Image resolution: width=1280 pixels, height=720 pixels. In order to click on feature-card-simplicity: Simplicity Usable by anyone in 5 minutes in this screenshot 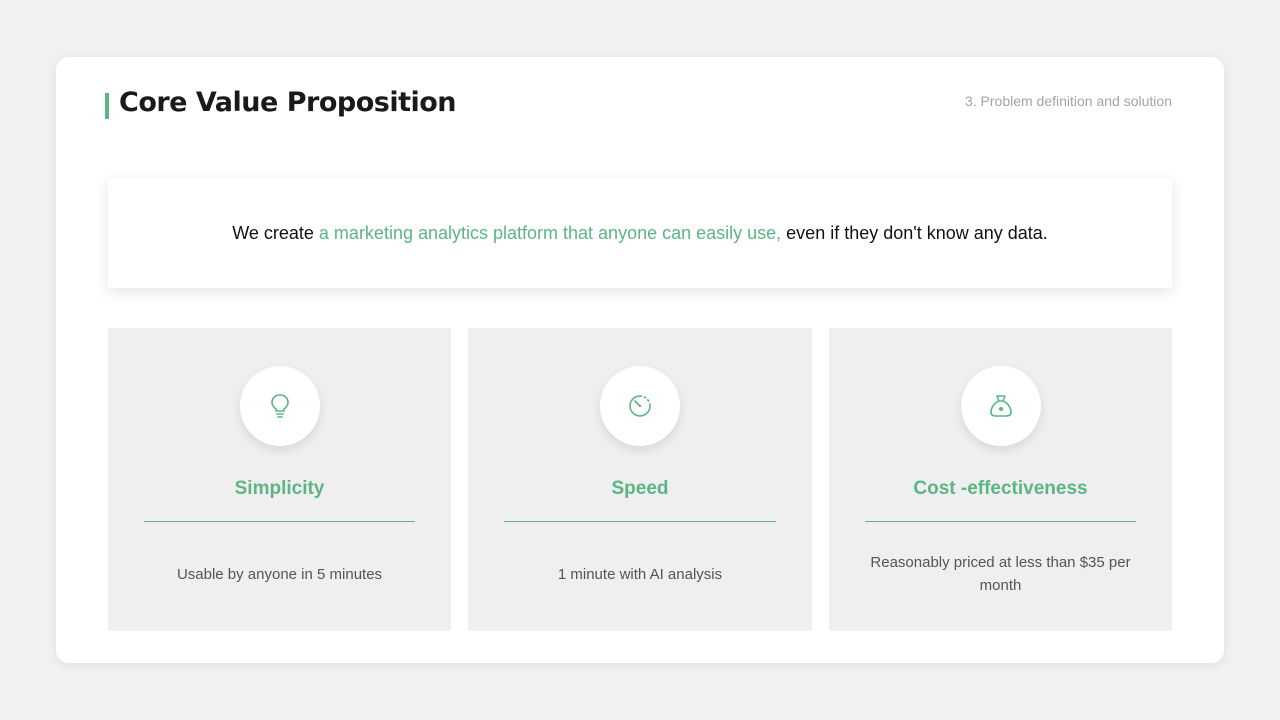, I will do `click(279, 479)`.